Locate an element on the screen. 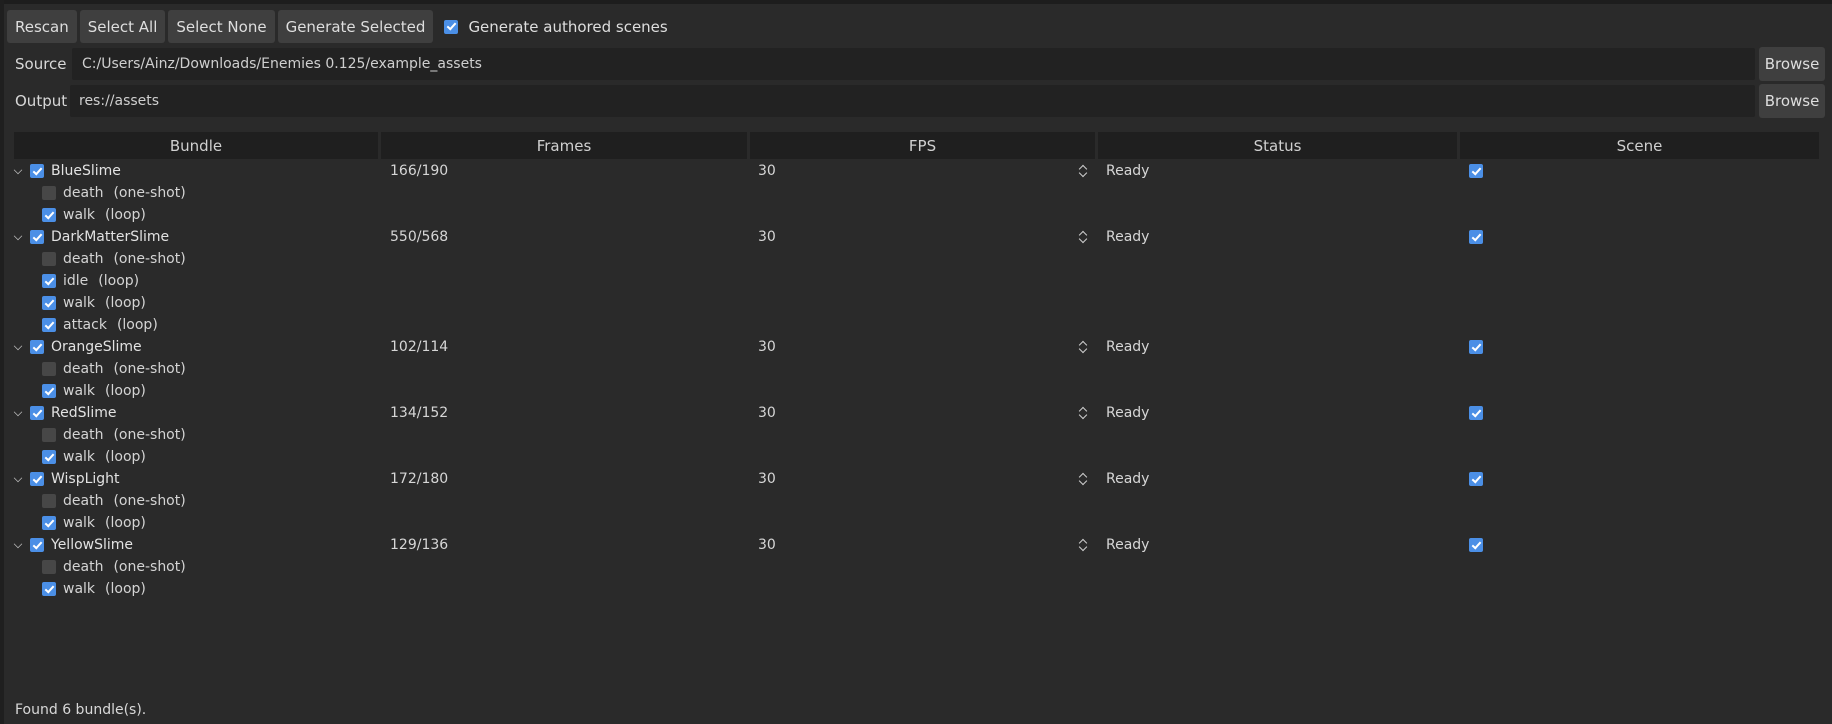 The image size is (1832, 724). bundle-row: OrangeSlime 102/114 30 Ready is located at coordinates (916, 347).